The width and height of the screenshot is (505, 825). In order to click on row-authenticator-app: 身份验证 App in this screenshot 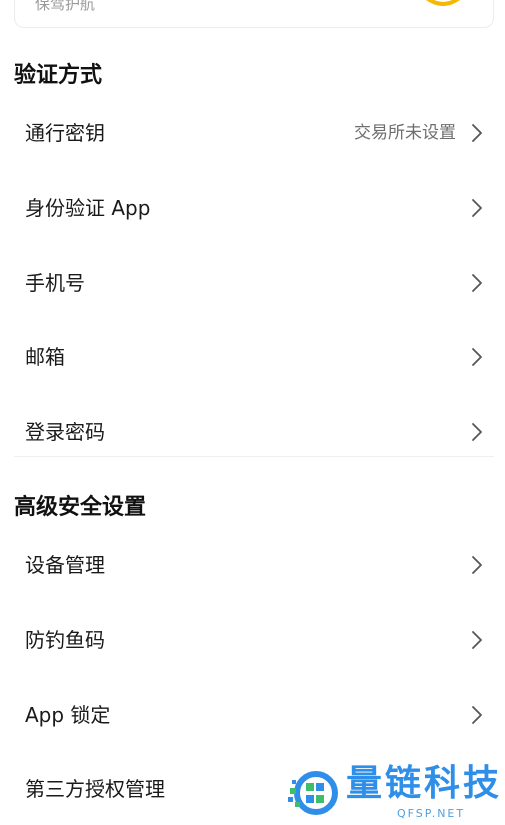, I will do `click(254, 208)`.